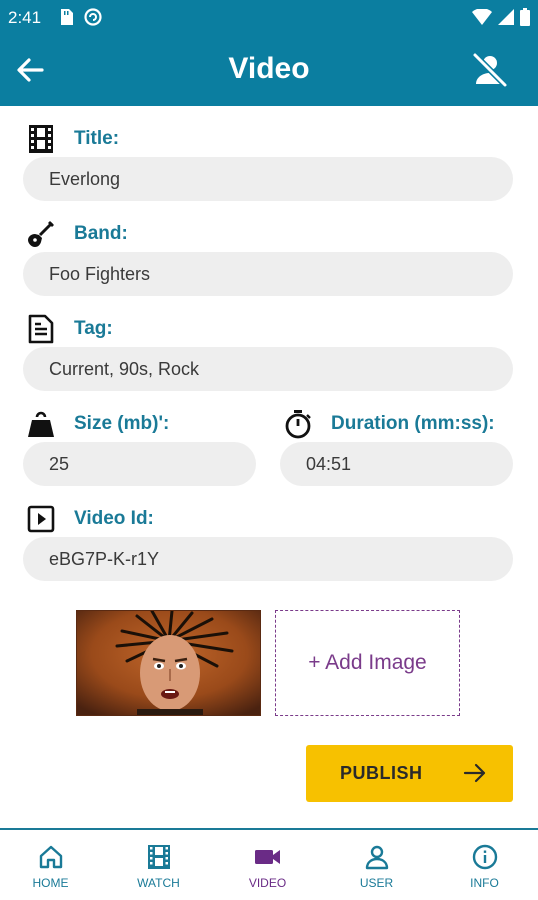  Describe the element at coordinates (158, 883) in the screenshot. I see `nav-label-watch: WATCH` at that location.